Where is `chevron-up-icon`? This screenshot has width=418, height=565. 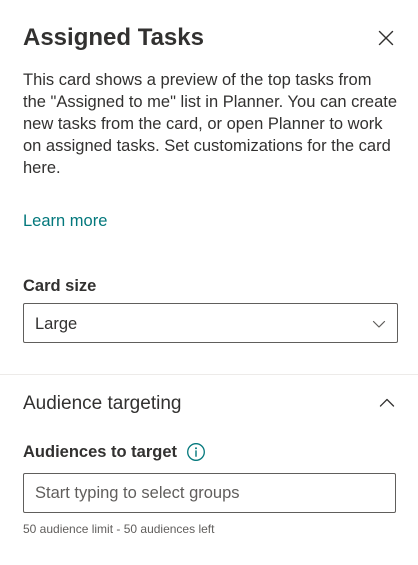
chevron-up-icon is located at coordinates (387, 402).